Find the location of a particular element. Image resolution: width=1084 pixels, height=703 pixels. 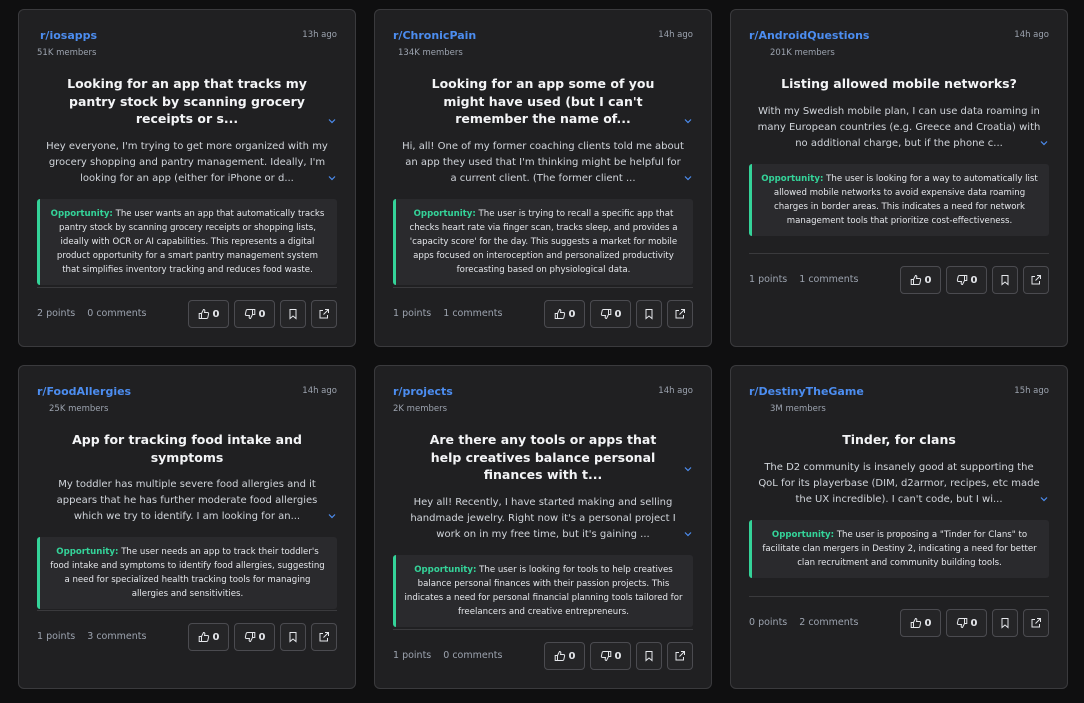

member-count: 51K members is located at coordinates (67, 53).